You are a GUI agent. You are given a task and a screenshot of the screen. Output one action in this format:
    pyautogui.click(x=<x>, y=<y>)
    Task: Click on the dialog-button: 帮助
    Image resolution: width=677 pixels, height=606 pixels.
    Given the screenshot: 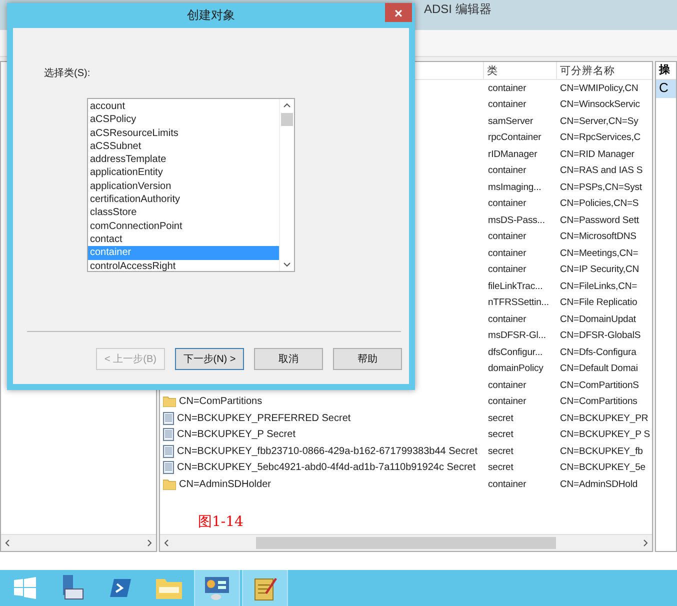 What is the action you would take?
    pyautogui.click(x=367, y=359)
    